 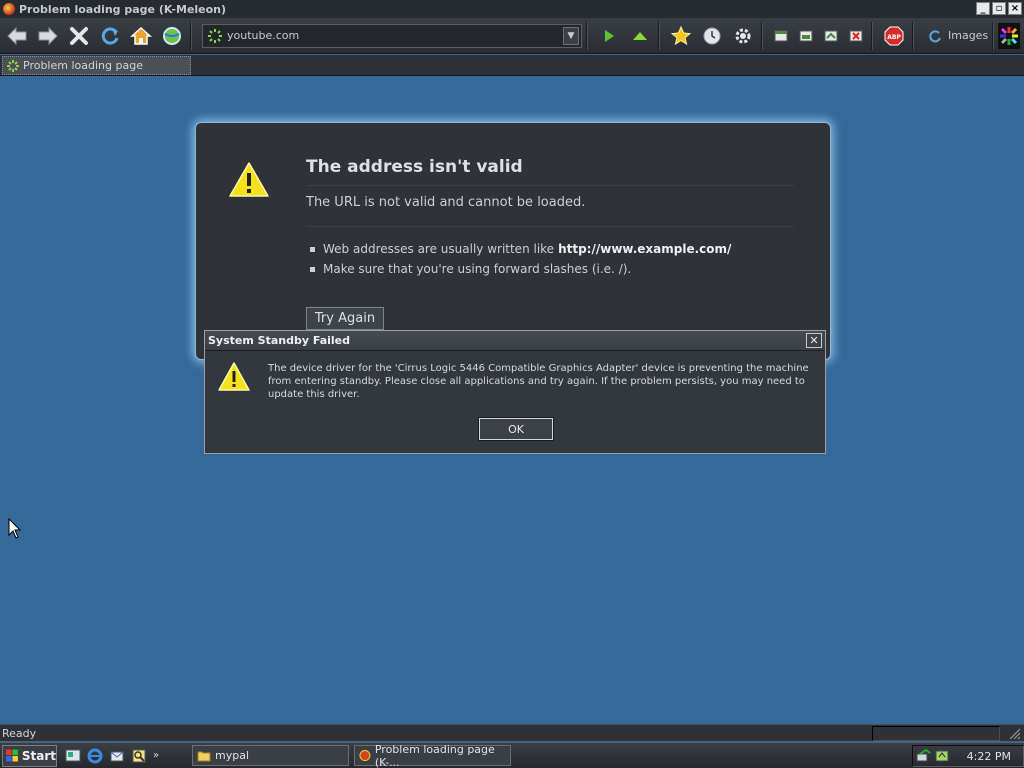 What do you see at coordinates (516, 429) in the screenshot?
I see `ok-button: OK` at bounding box center [516, 429].